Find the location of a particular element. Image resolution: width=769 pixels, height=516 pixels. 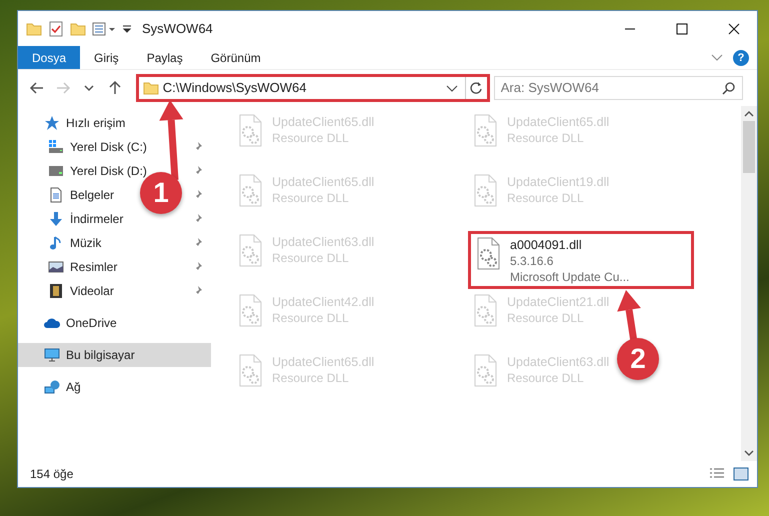

star-icon is located at coordinates (52, 123).